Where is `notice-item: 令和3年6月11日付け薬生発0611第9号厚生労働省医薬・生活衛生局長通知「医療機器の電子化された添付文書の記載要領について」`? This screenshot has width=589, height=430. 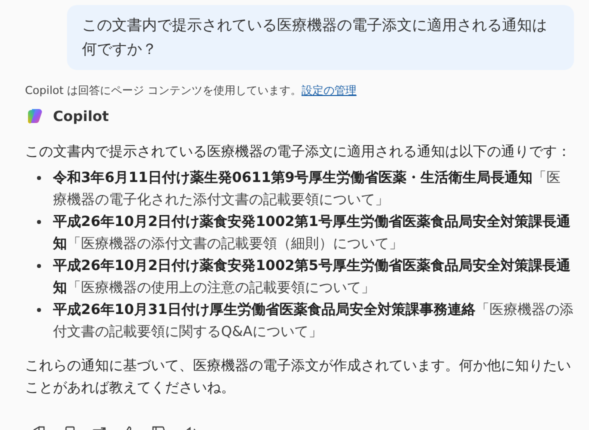 notice-item: 令和3年6月11日付け薬生発0611第9号厚生労働省医薬・生活衛生局長通知「医療機器の電子化された添付文書の記載要領について」 is located at coordinates (307, 189).